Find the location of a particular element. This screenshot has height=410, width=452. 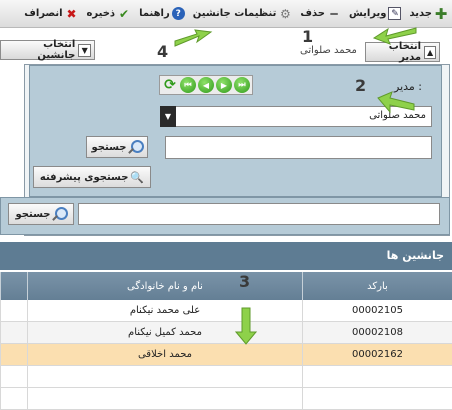

outer-search-button: جستجو is located at coordinates (41, 214).